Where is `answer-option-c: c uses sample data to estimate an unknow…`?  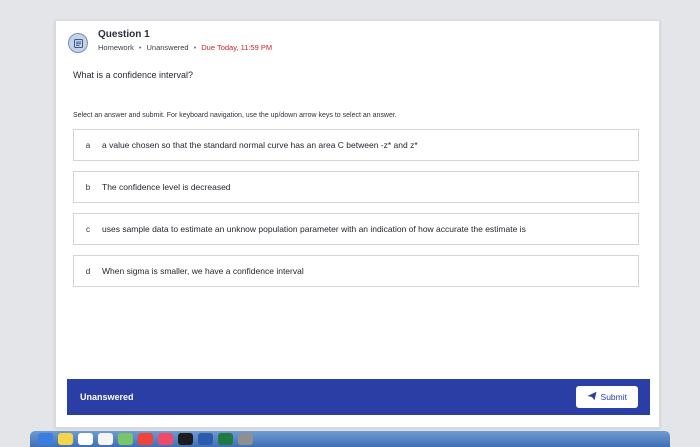 answer-option-c: c uses sample data to estimate an unknow… is located at coordinates (356, 229).